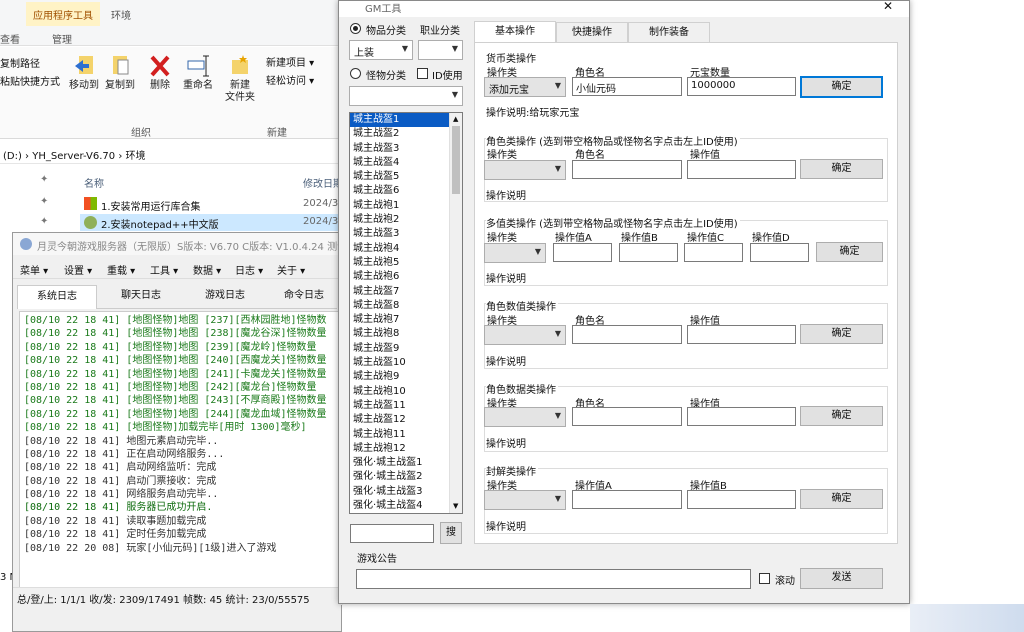  What do you see at coordinates (198, 73) in the screenshot?
I see `rename-button: 重命名` at bounding box center [198, 73].